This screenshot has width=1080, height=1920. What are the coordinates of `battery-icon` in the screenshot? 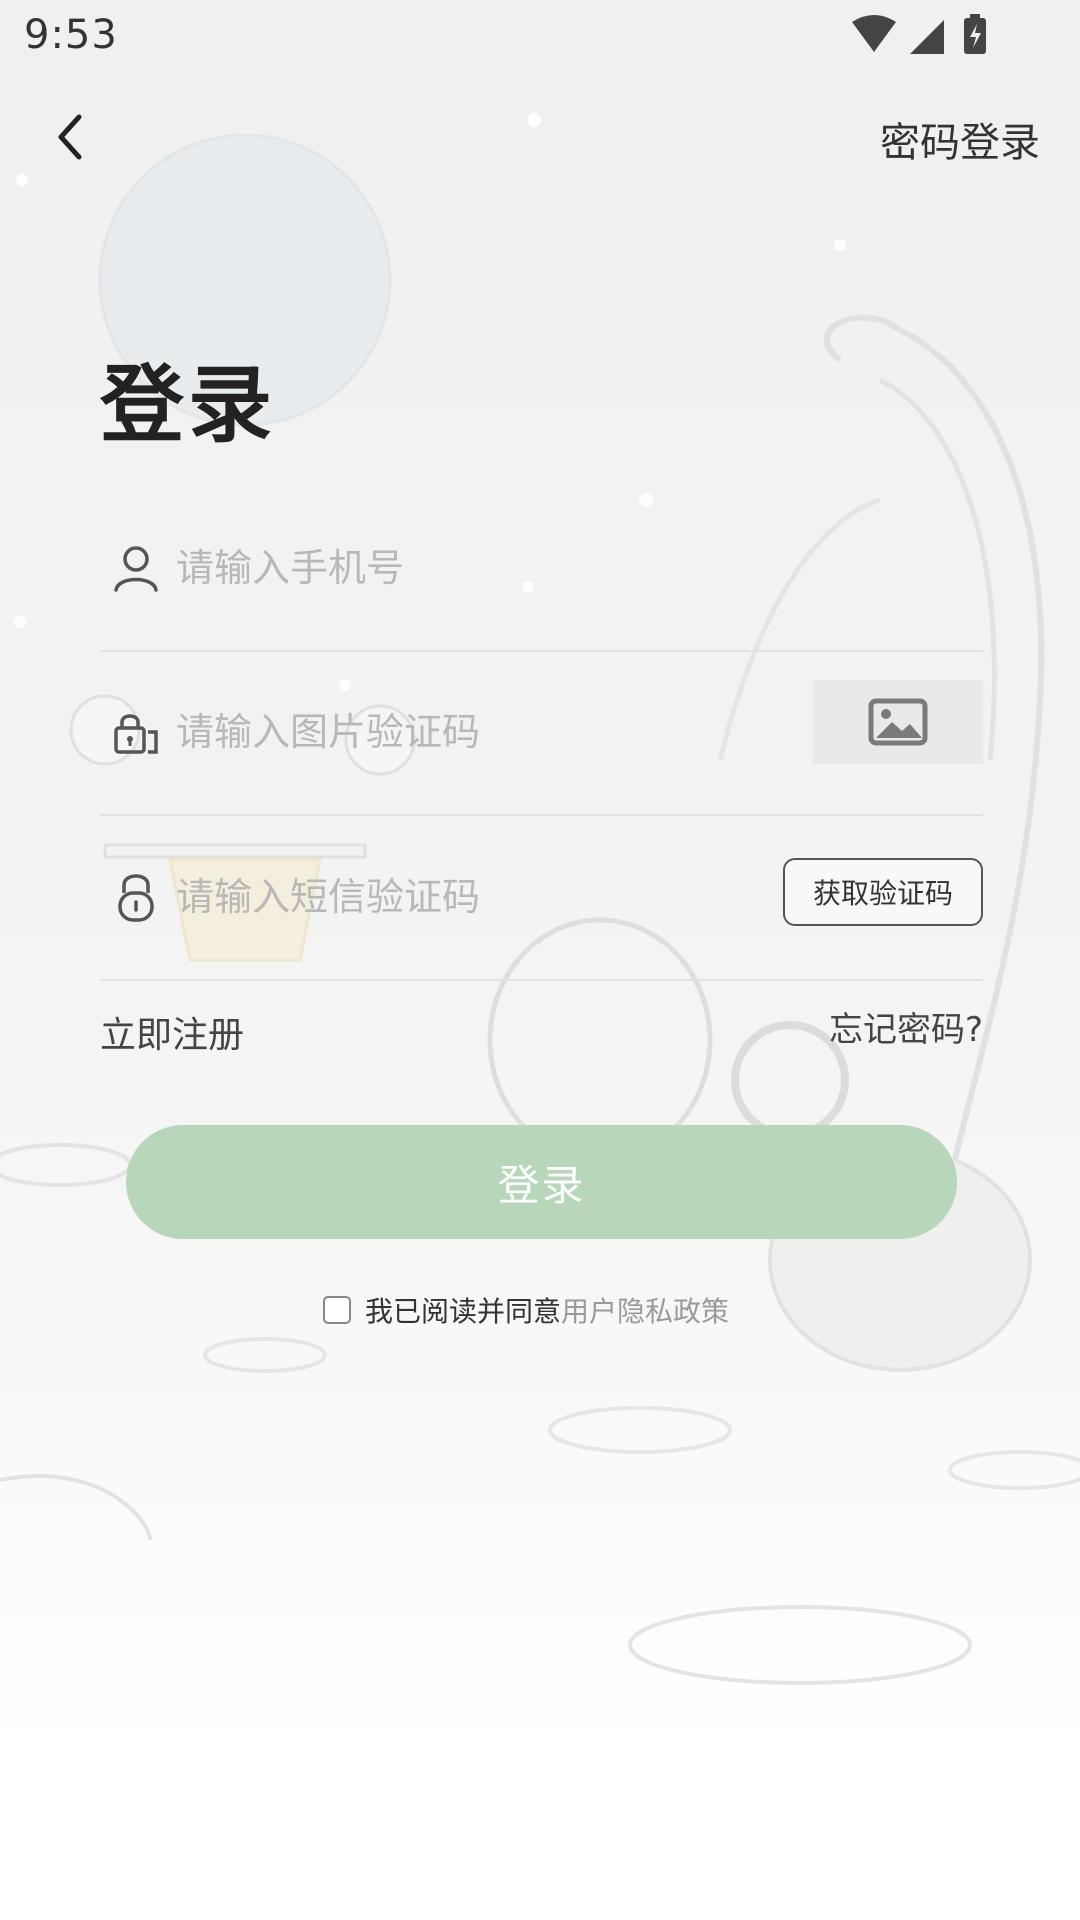 It's located at (975, 34).